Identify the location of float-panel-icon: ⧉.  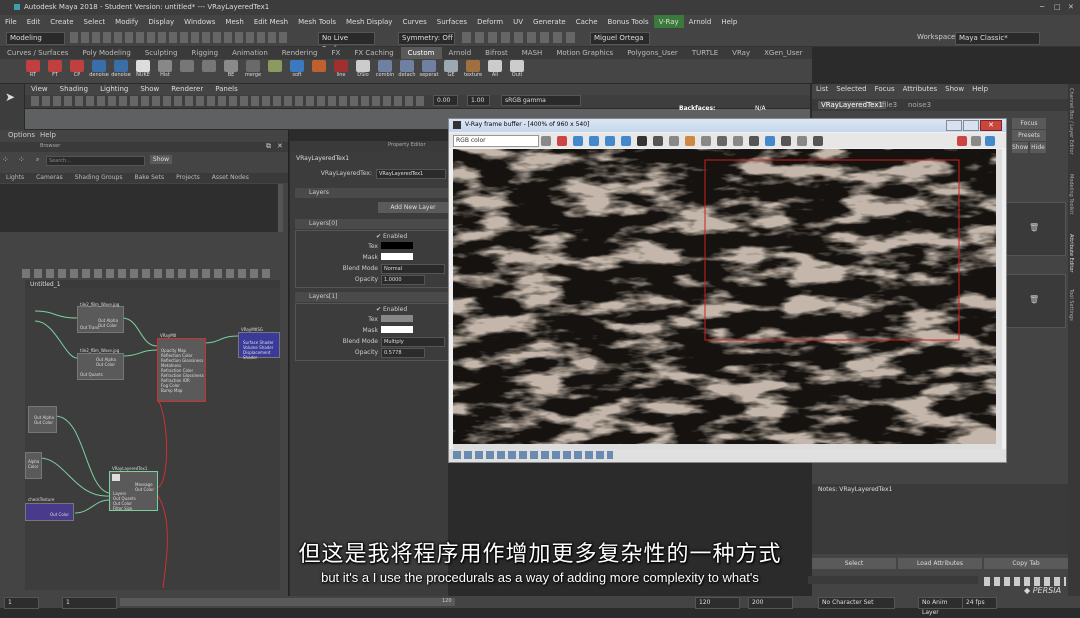
(268, 146).